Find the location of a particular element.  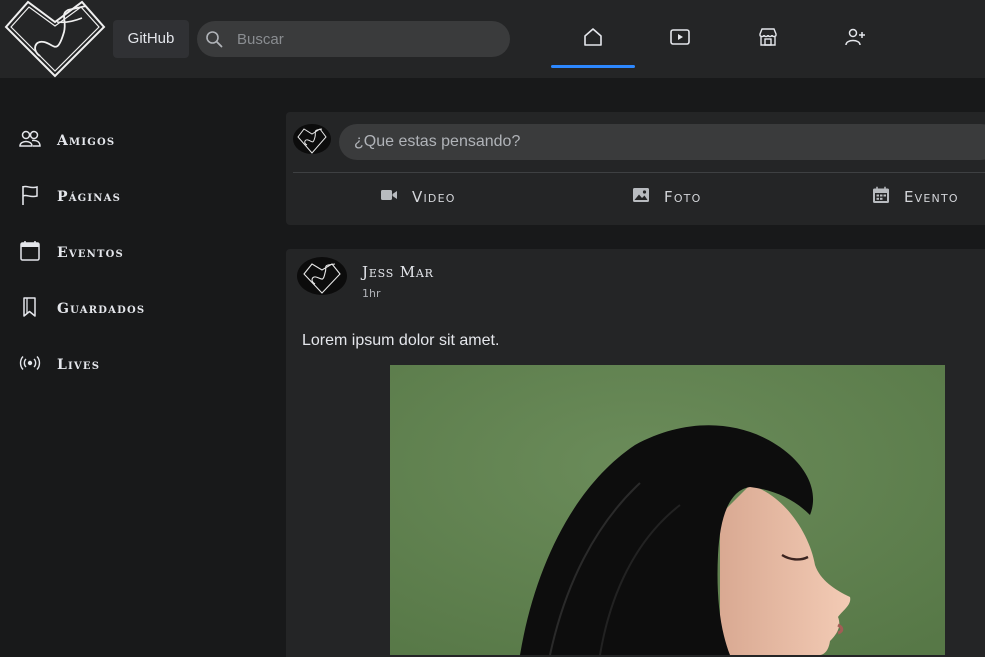

sidebar-item-label: Páginas is located at coordinates (89, 197).